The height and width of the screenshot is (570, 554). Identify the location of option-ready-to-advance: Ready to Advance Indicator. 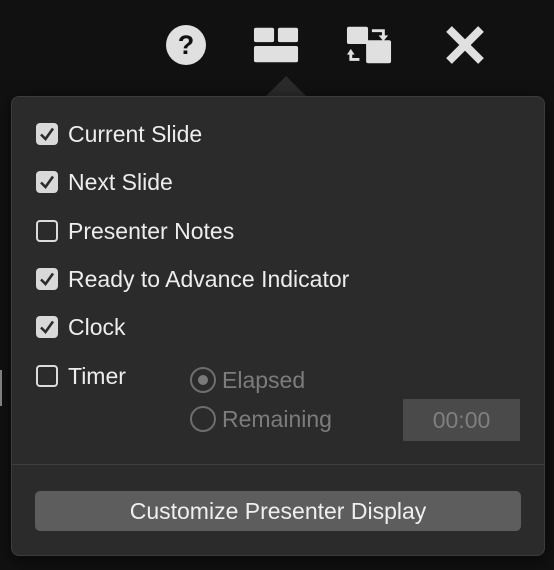
(192, 279).